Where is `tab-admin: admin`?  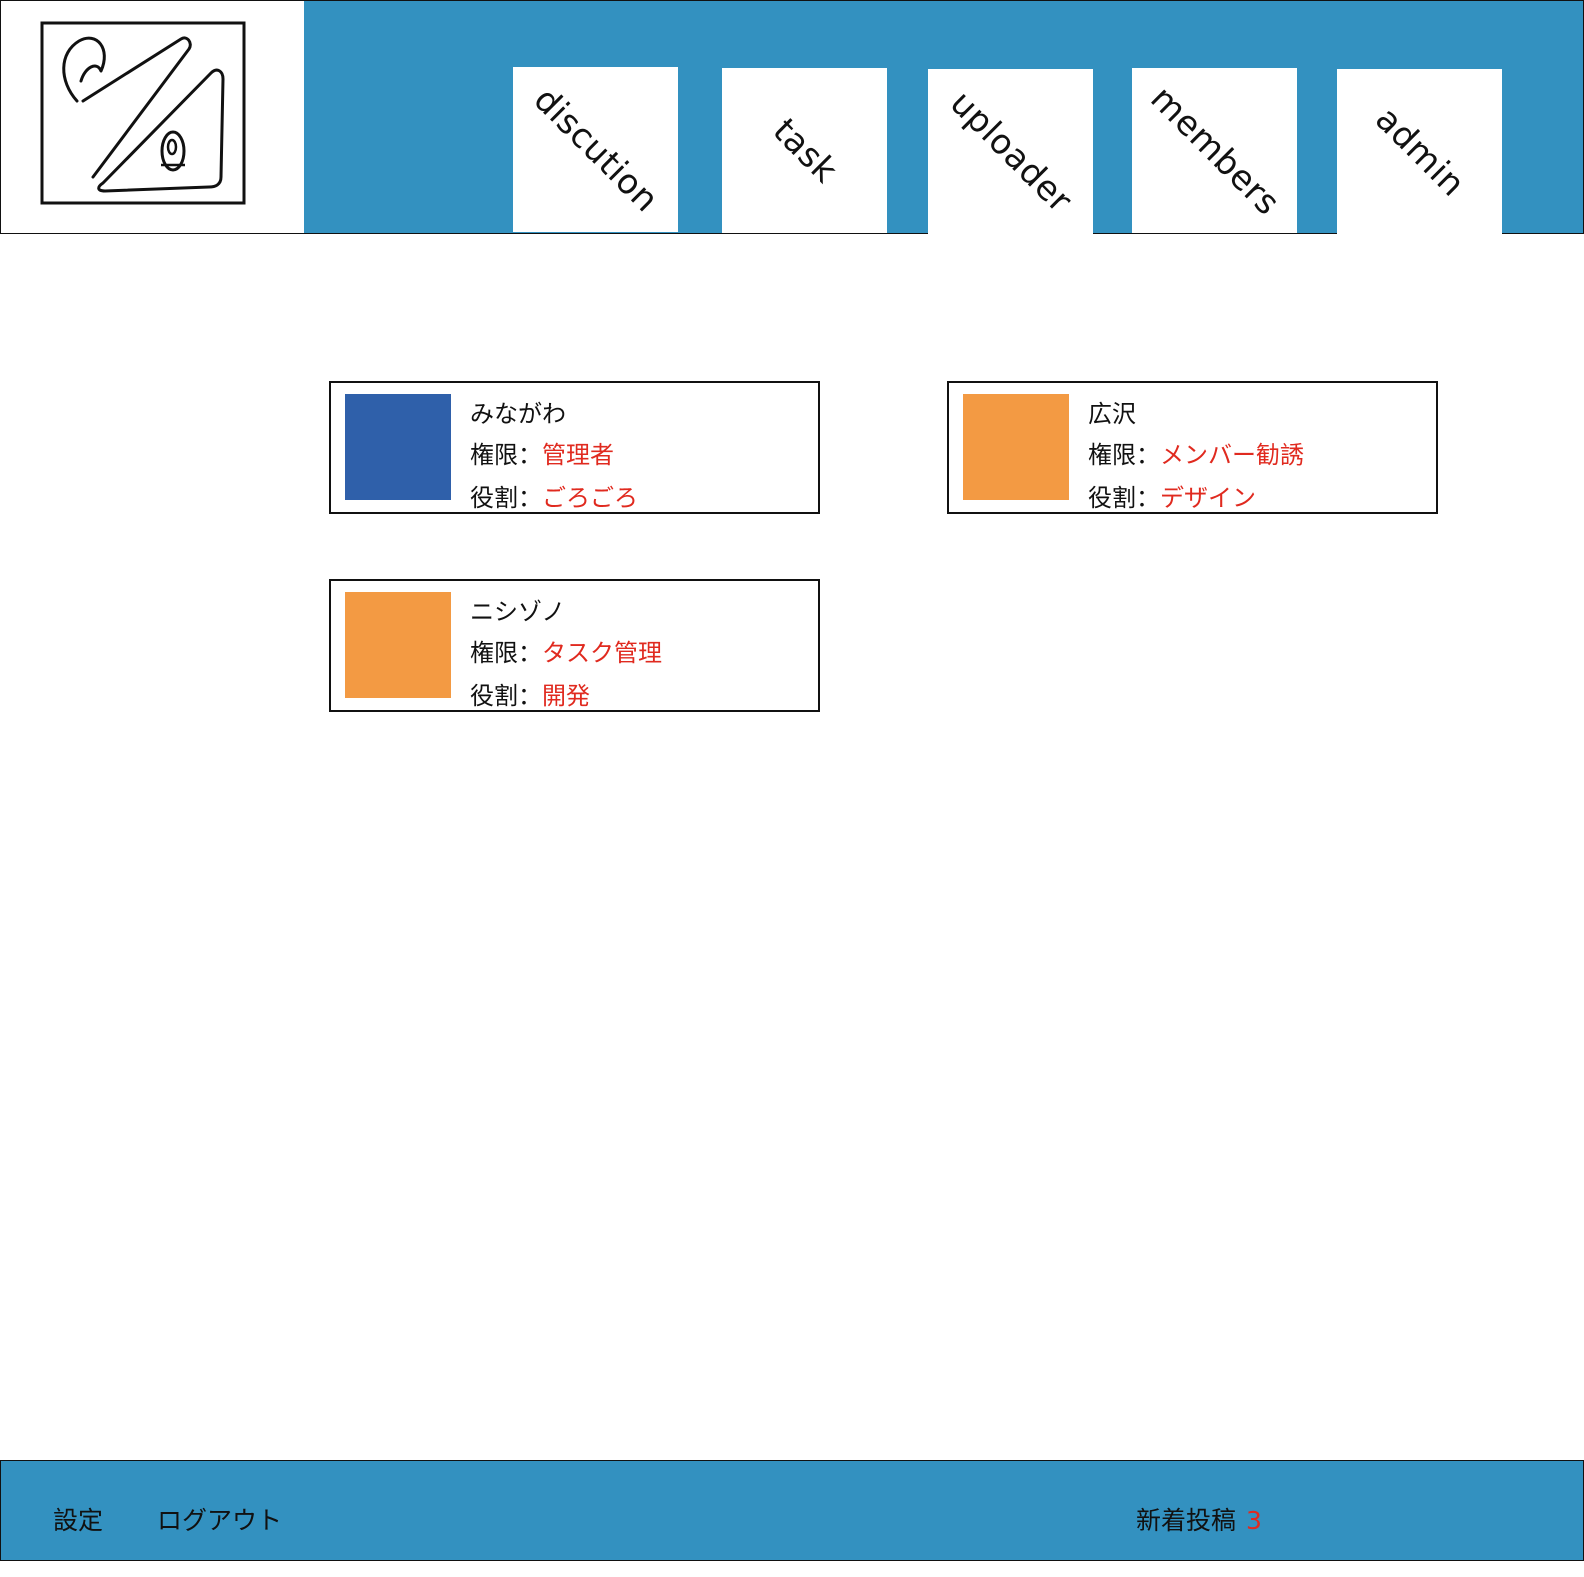 tab-admin: admin is located at coordinates (1419, 151).